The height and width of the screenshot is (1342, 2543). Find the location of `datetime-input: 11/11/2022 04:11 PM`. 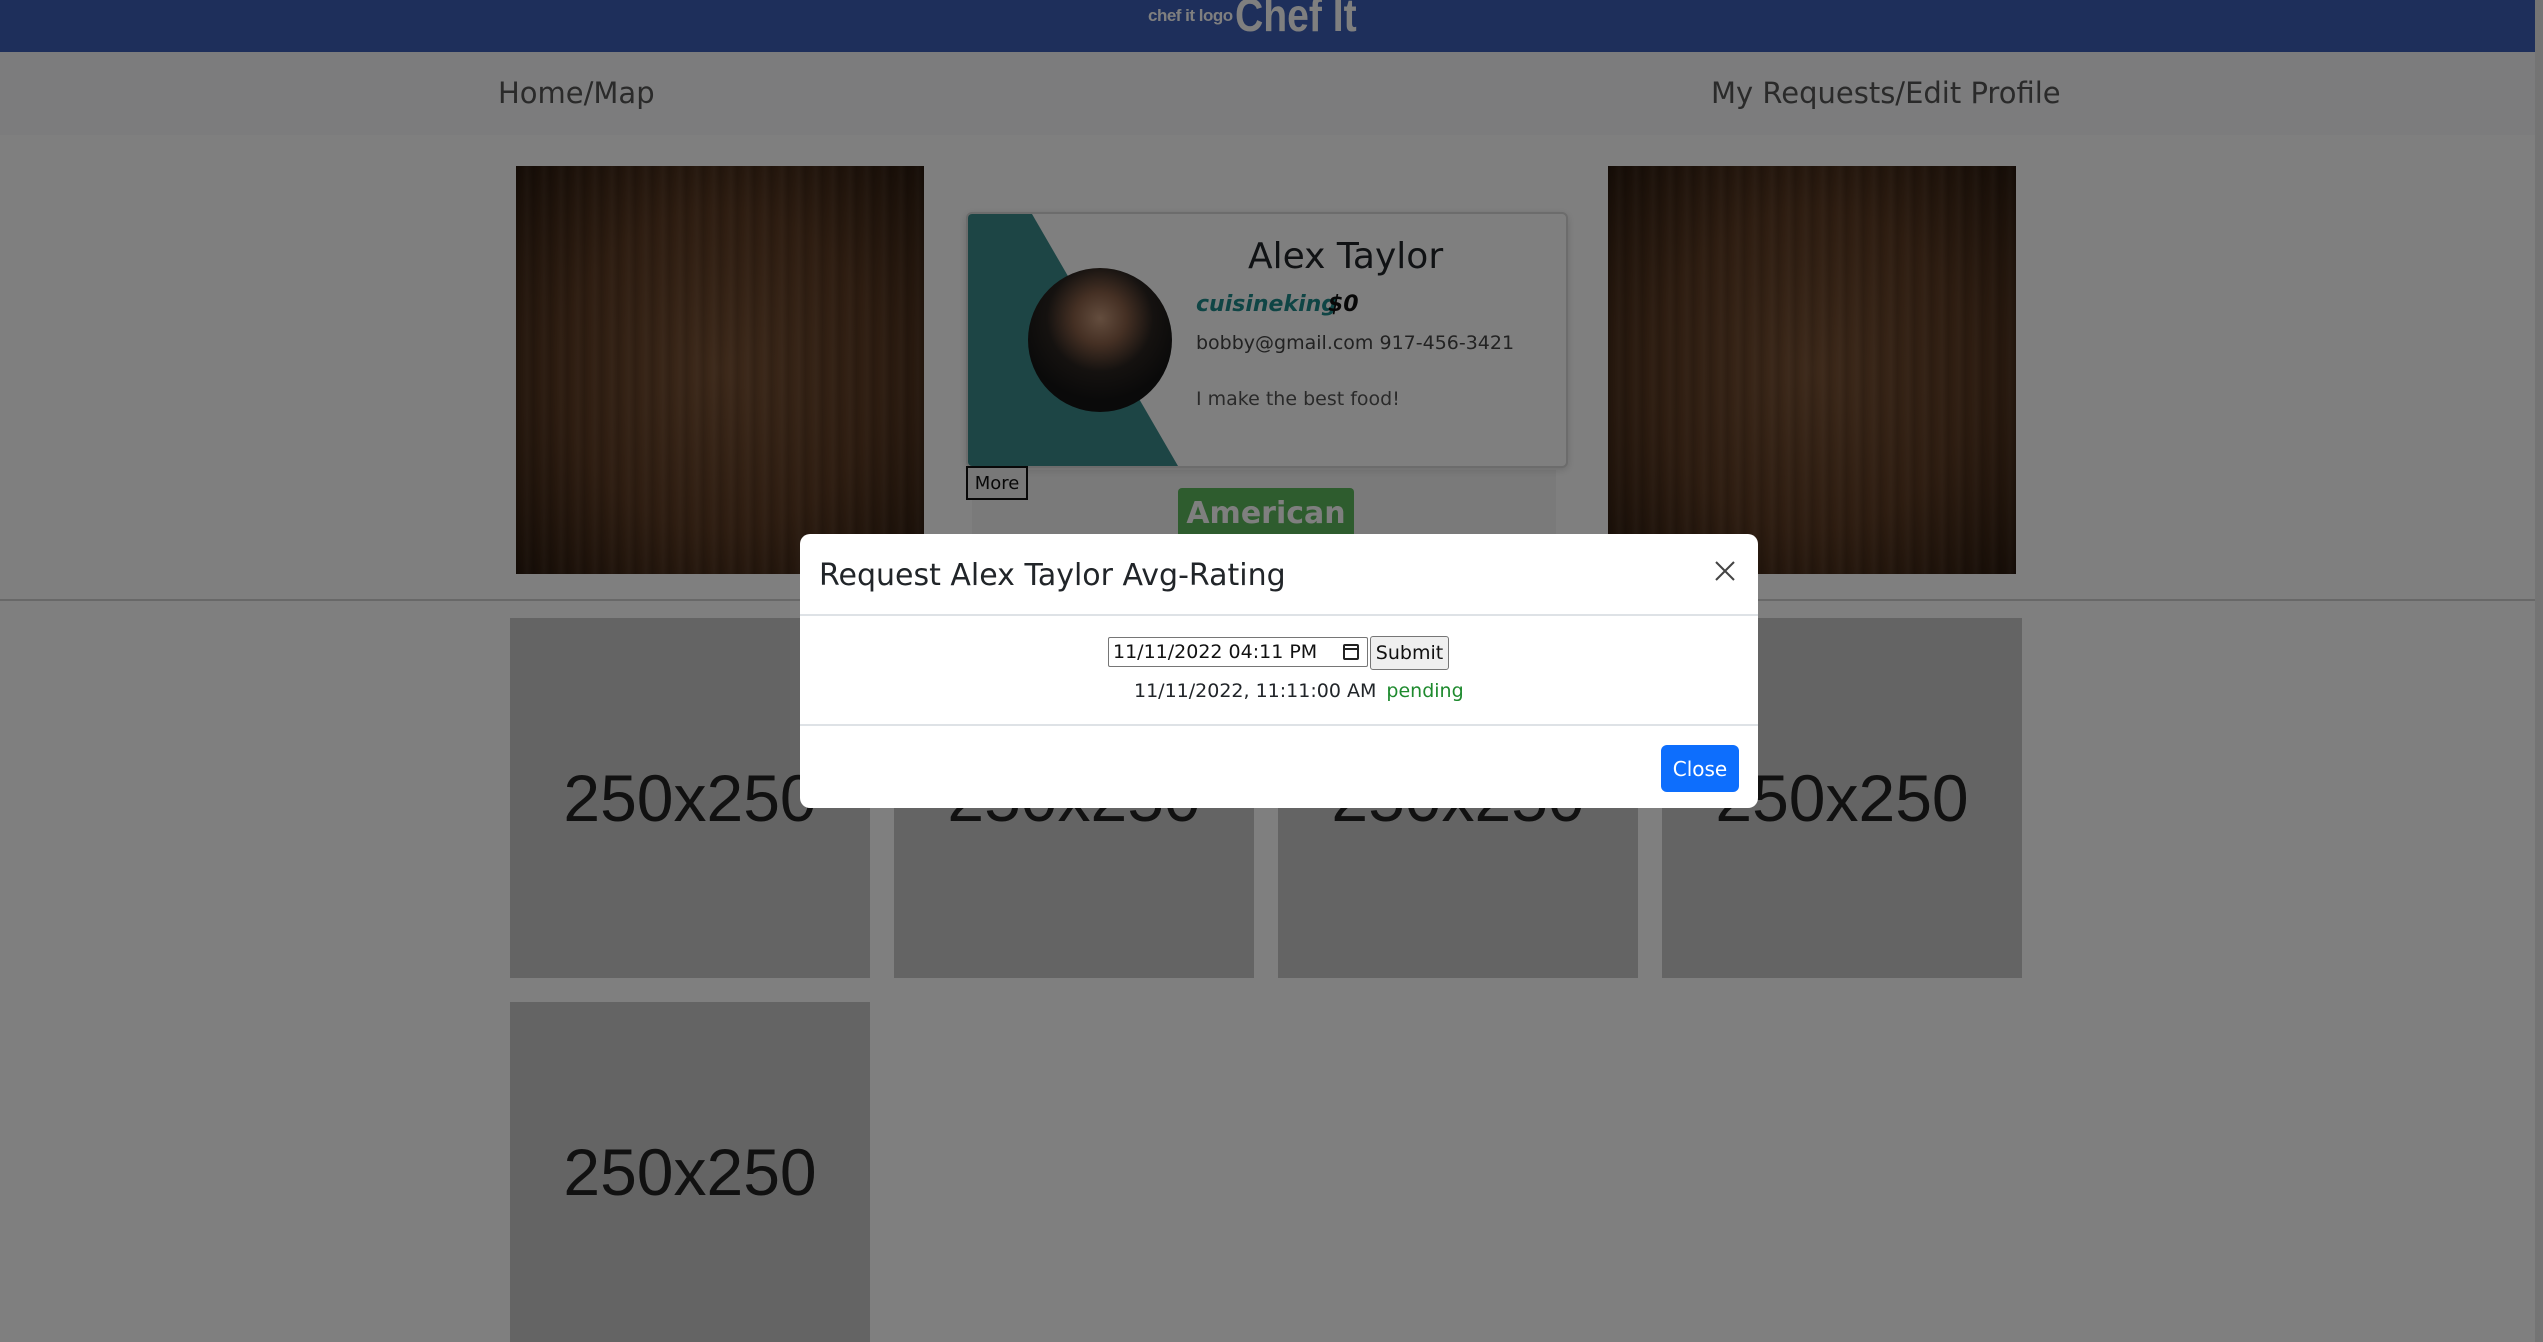

datetime-input: 11/11/2022 04:11 PM is located at coordinates (1238, 652).